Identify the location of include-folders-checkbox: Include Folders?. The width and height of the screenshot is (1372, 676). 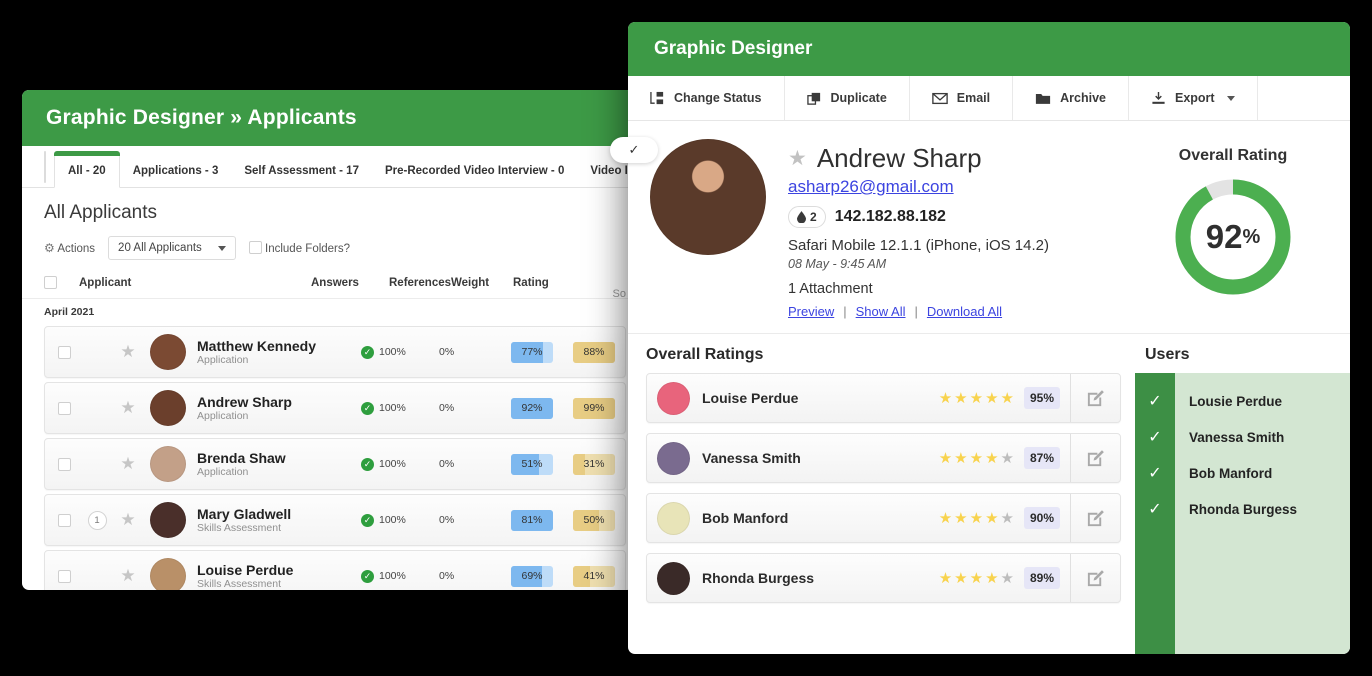
(299, 248).